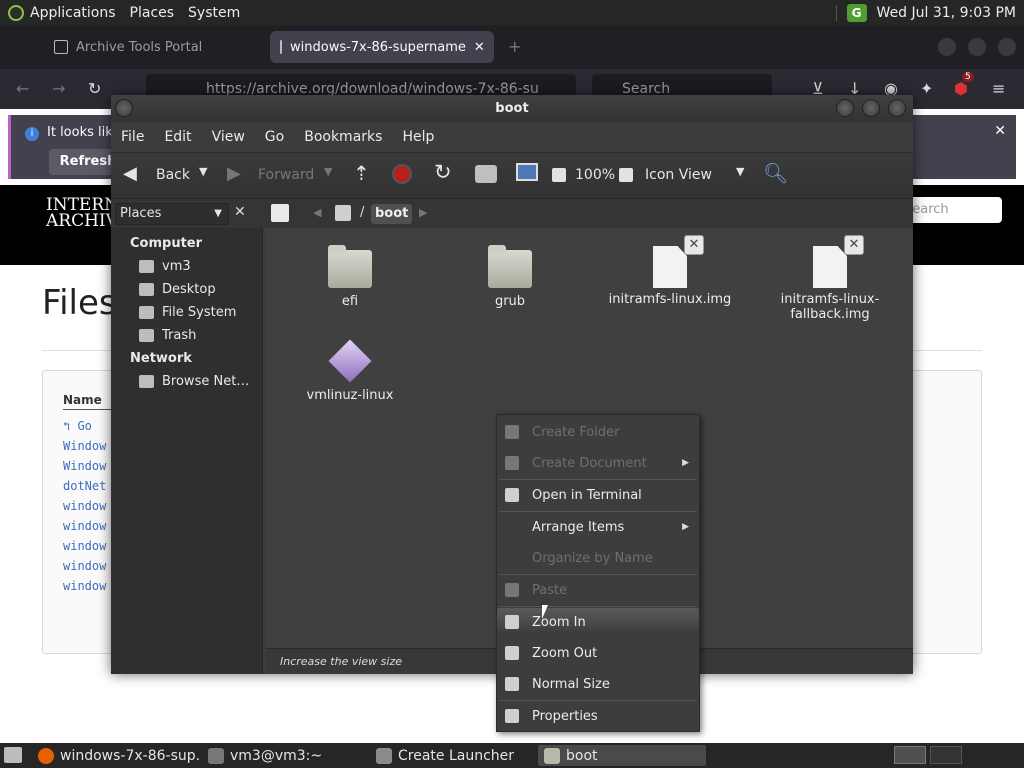  I want to click on view-mode-select: Icon View, so click(678, 175).